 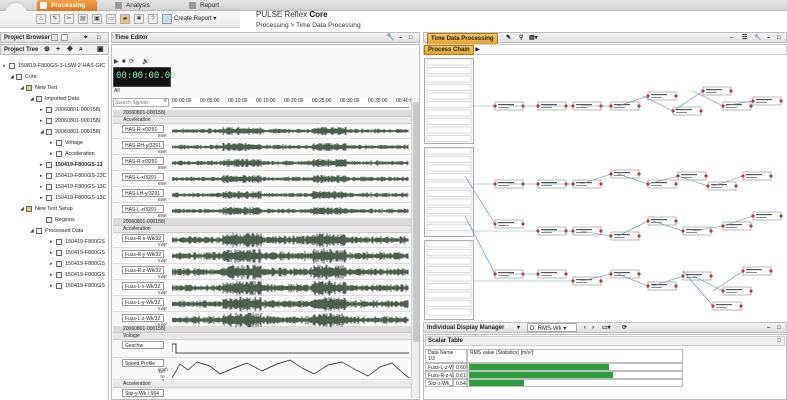 I want to click on settings-icon: ✱, so click(x=139, y=19).